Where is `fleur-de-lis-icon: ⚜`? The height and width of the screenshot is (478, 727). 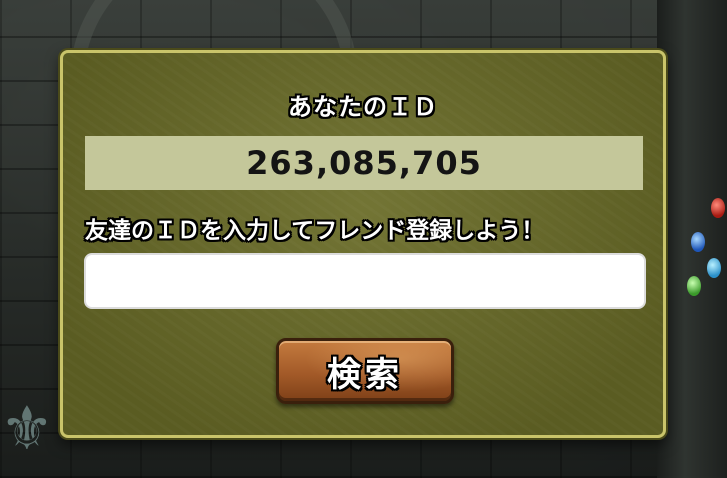 fleur-de-lis-icon: ⚜ is located at coordinates (27, 429).